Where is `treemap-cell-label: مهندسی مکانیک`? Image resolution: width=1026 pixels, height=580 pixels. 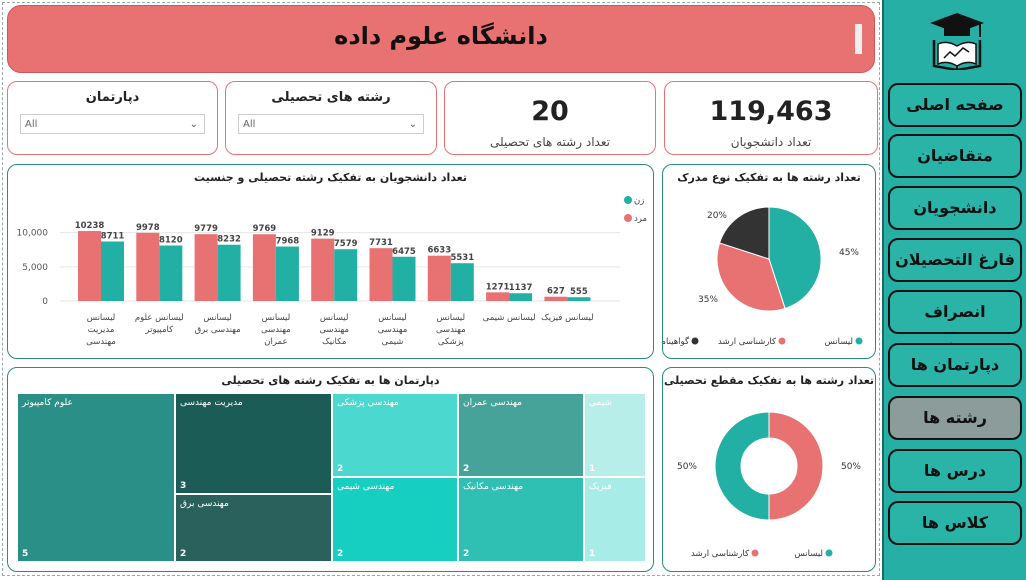
treemap-cell-label: مهندسی مکانیک is located at coordinates (493, 487).